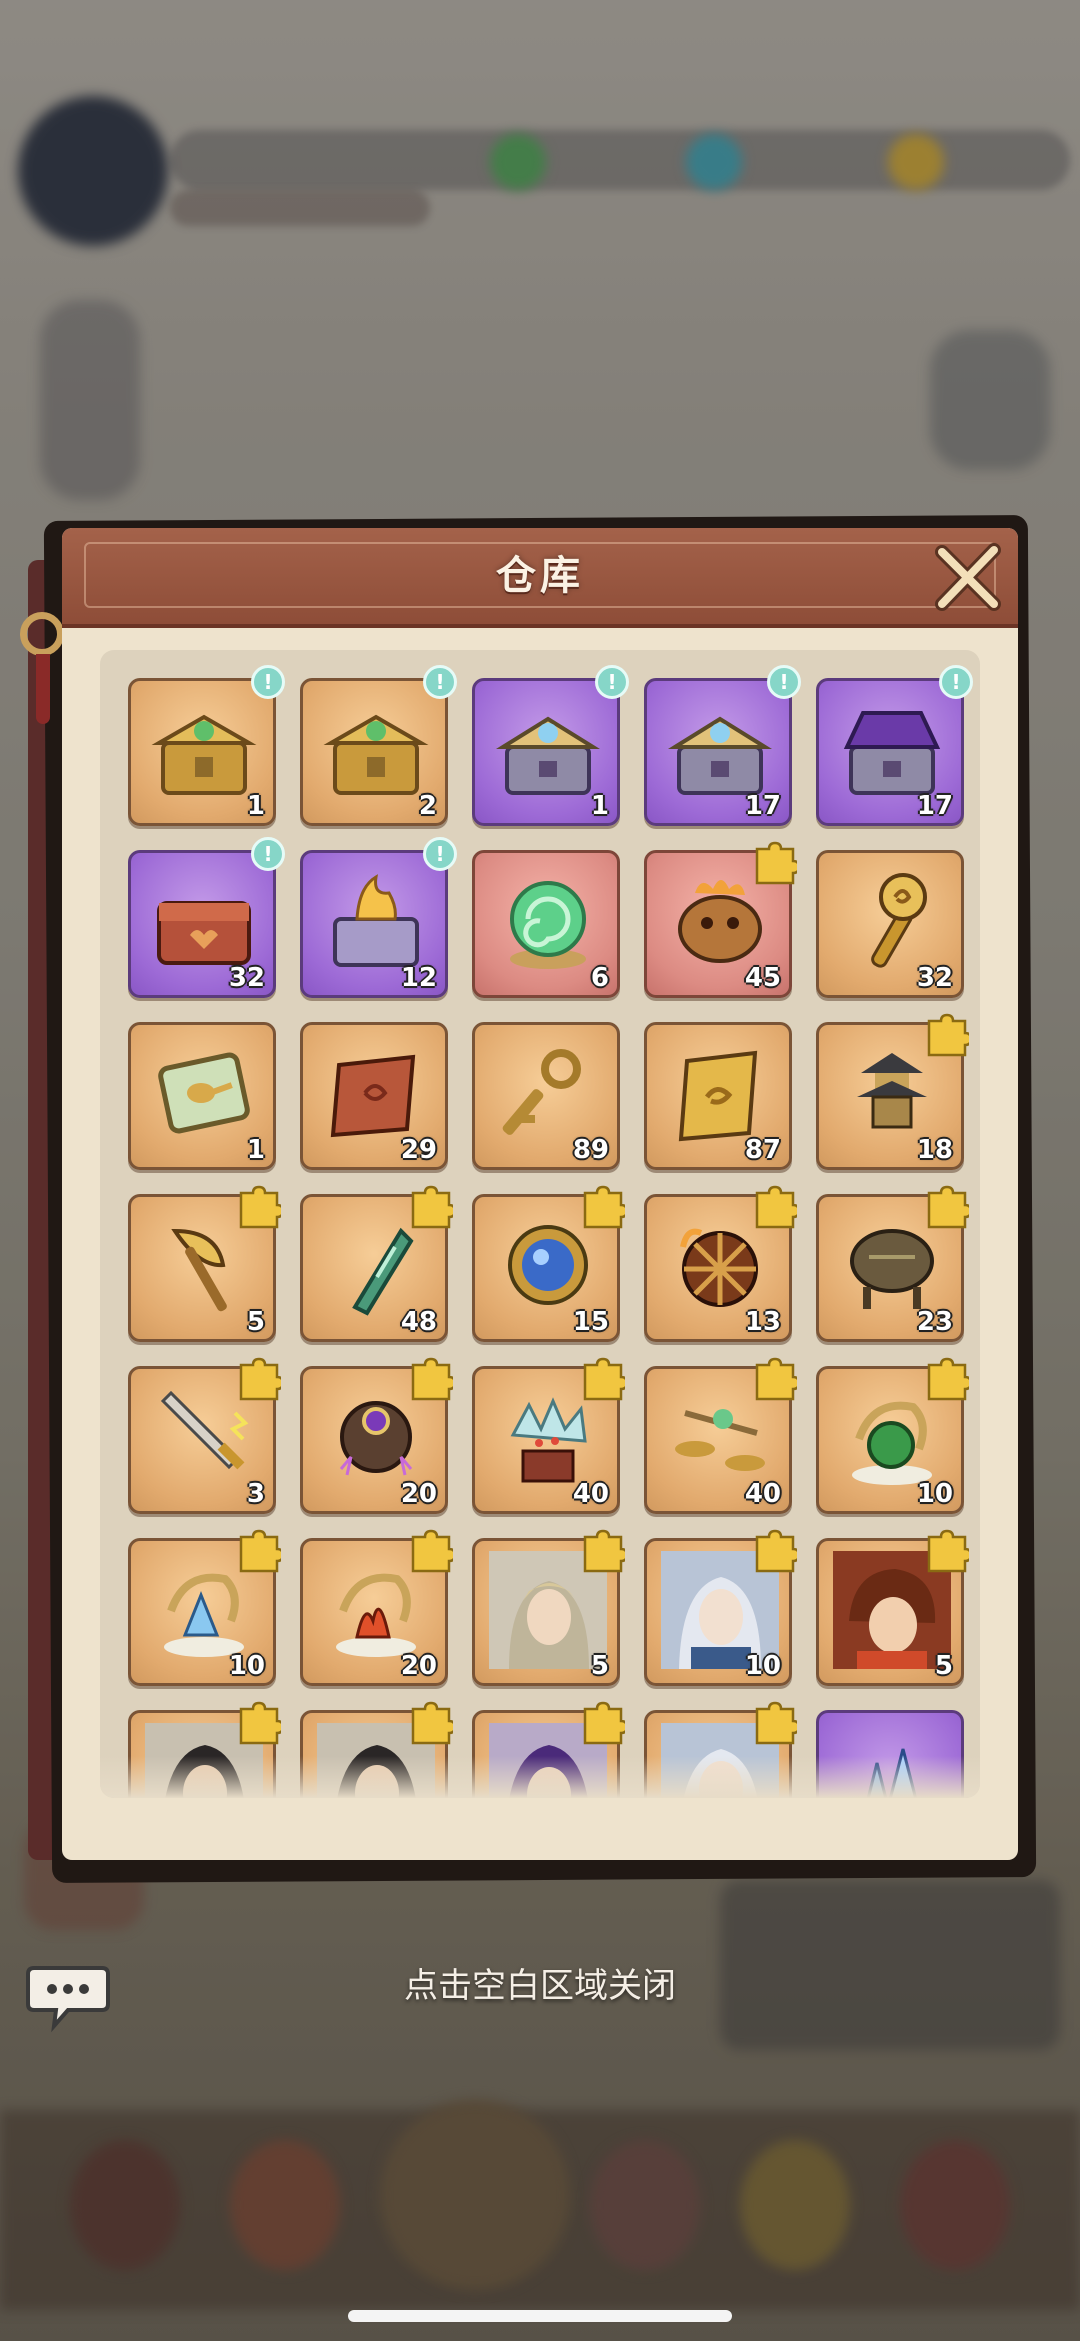 The height and width of the screenshot is (2341, 1080). I want to click on item-slot-hero-portrait-youth: 5, so click(894, 1607).